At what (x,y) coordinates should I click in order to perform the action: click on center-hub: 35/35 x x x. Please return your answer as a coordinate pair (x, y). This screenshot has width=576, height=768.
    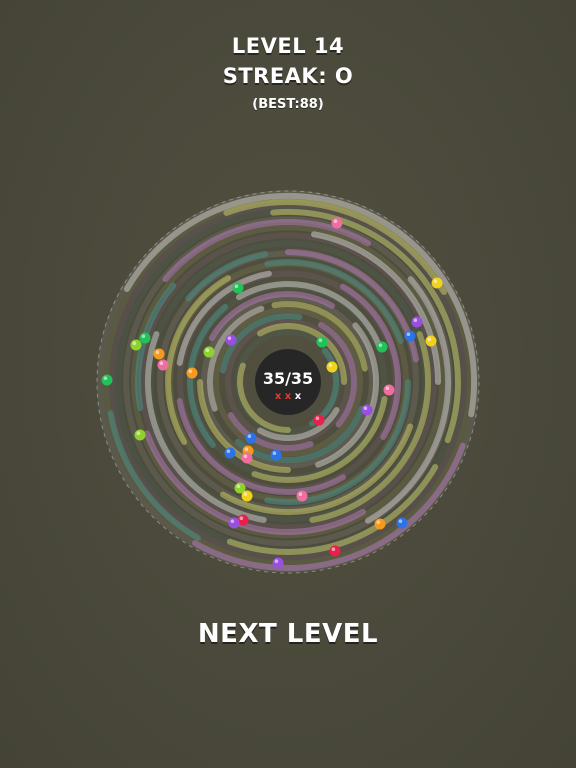
    Looking at the image, I should click on (288, 382).